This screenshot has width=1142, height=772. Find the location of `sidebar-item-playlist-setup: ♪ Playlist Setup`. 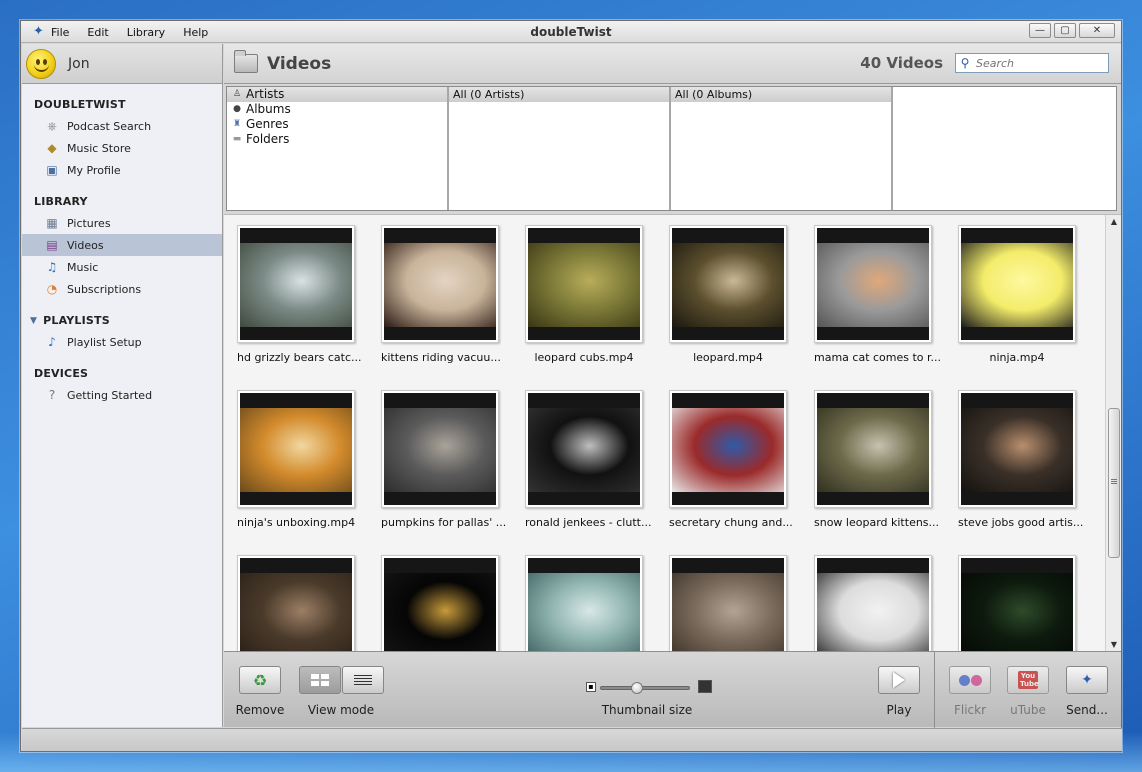

sidebar-item-playlist-setup: ♪ Playlist Setup is located at coordinates (122, 342).